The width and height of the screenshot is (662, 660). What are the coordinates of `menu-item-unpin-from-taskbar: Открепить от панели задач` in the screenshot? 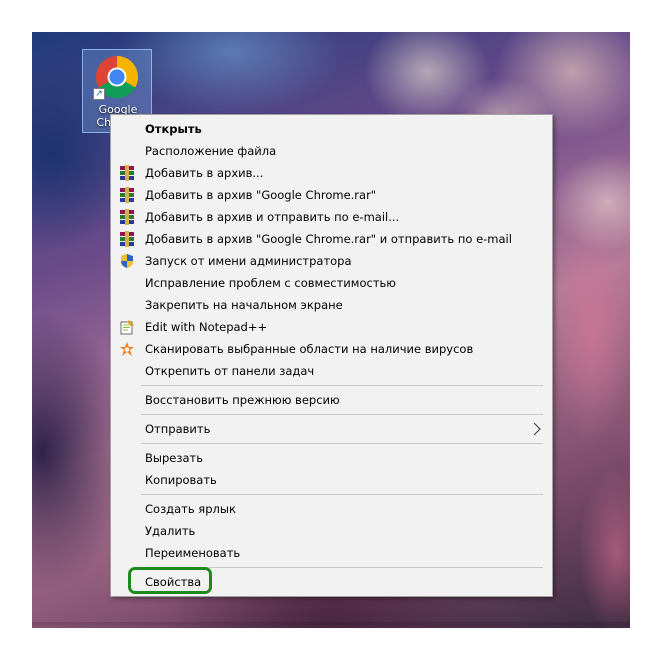 It's located at (331, 371).